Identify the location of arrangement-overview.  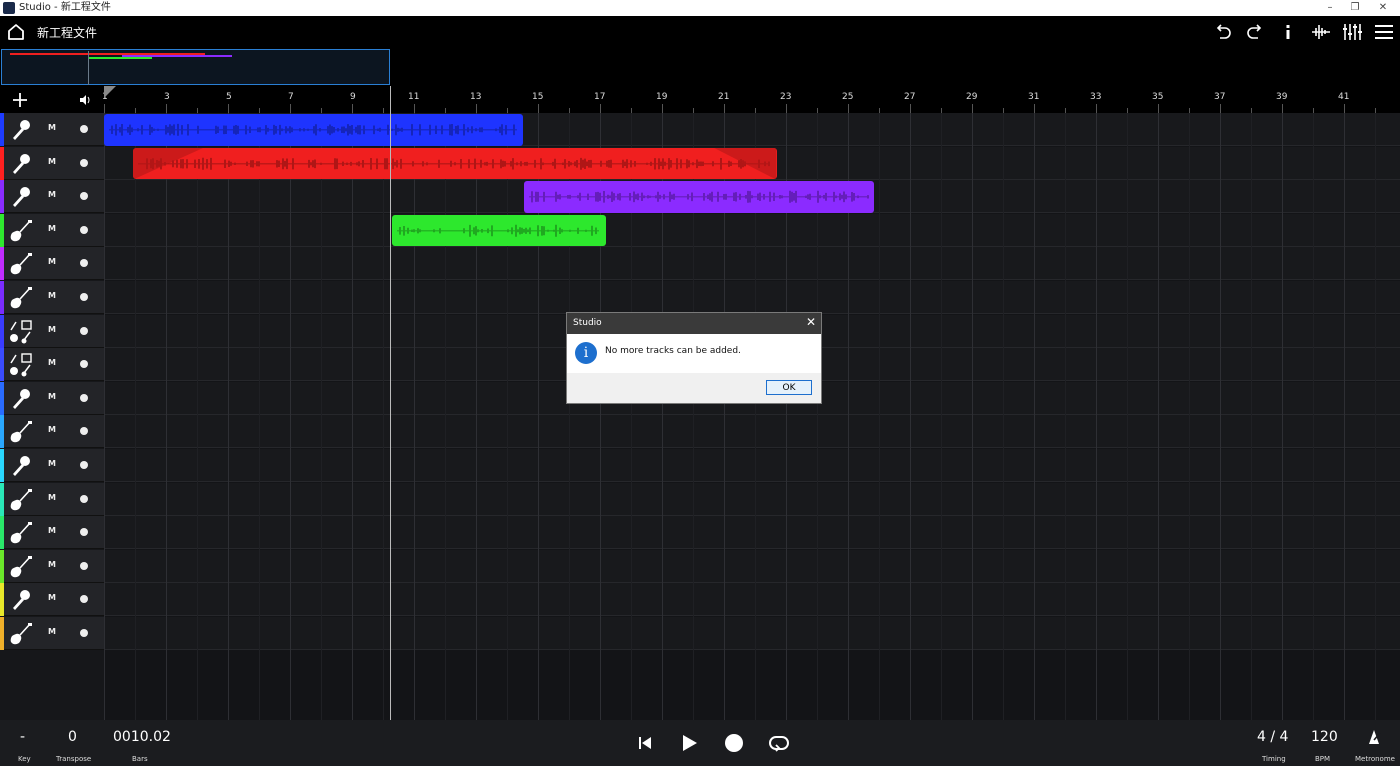
(700, 67).